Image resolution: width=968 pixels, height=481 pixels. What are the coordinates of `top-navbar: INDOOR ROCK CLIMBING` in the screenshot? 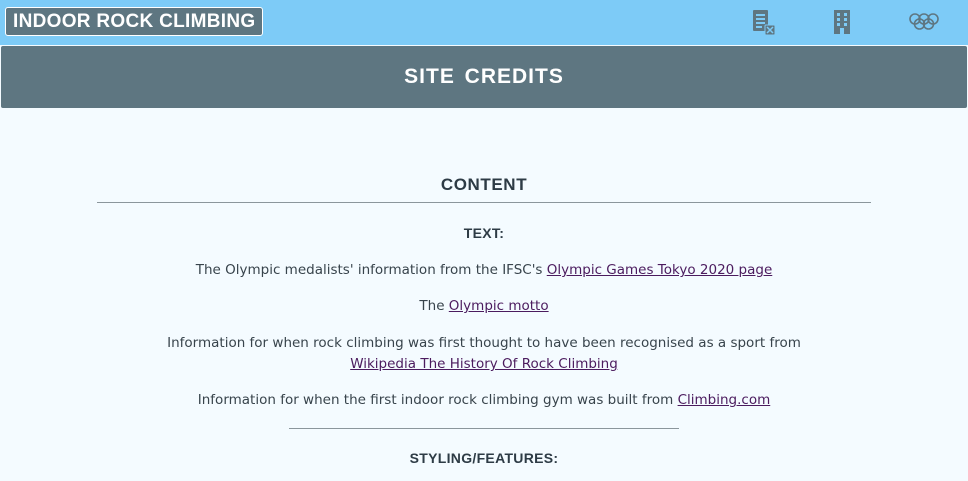 It's located at (484, 22).